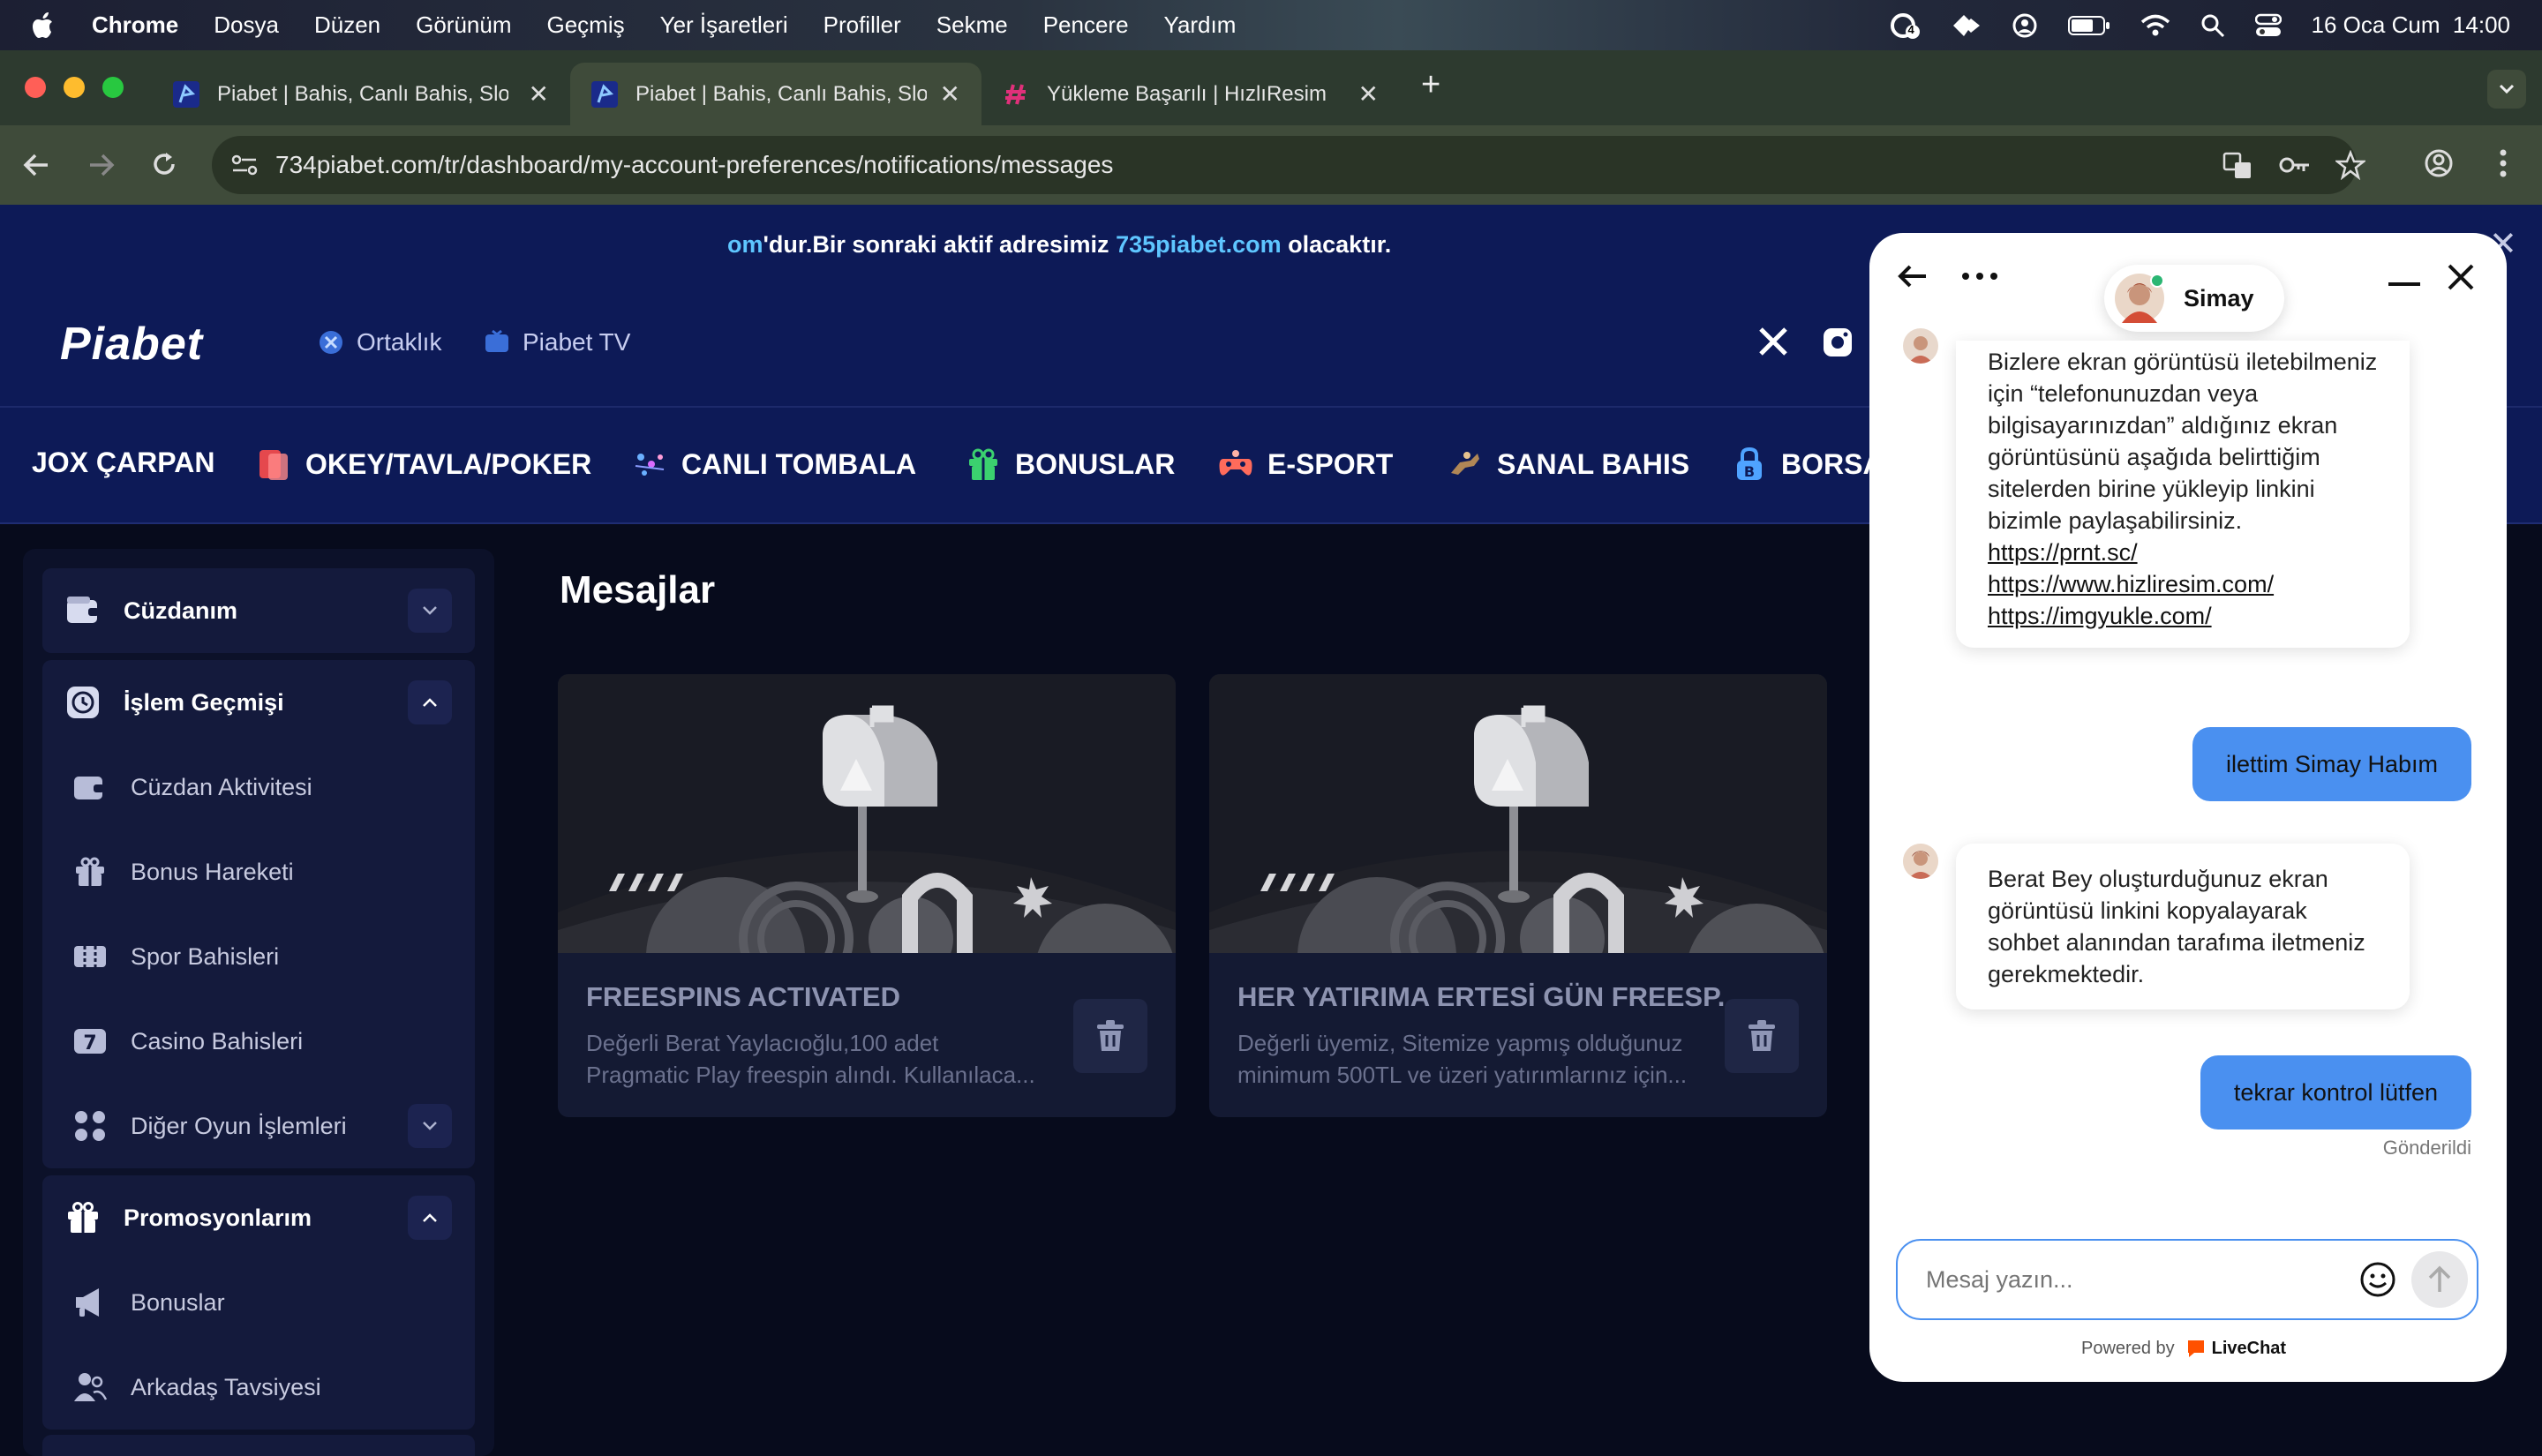  I want to click on sidebar-item-bonus-activity: Bonus Hareketi, so click(258, 871).